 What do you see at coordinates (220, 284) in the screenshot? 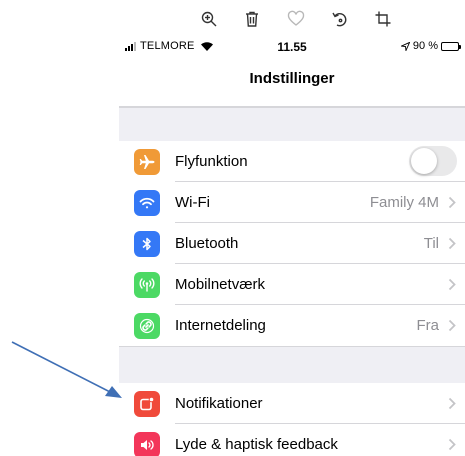
I see `settings-row-label: Mobilnetværk` at bounding box center [220, 284].